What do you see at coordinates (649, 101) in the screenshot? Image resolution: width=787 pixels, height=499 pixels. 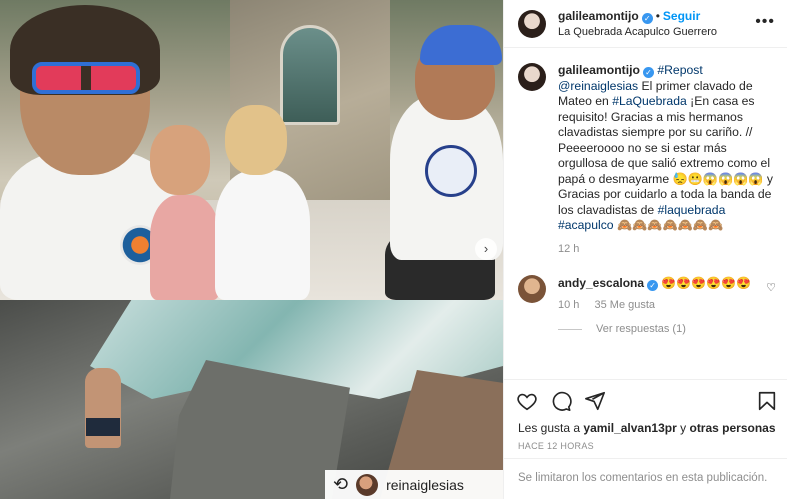 I see `hashtag-laquebrada: #LaQuebrada` at bounding box center [649, 101].